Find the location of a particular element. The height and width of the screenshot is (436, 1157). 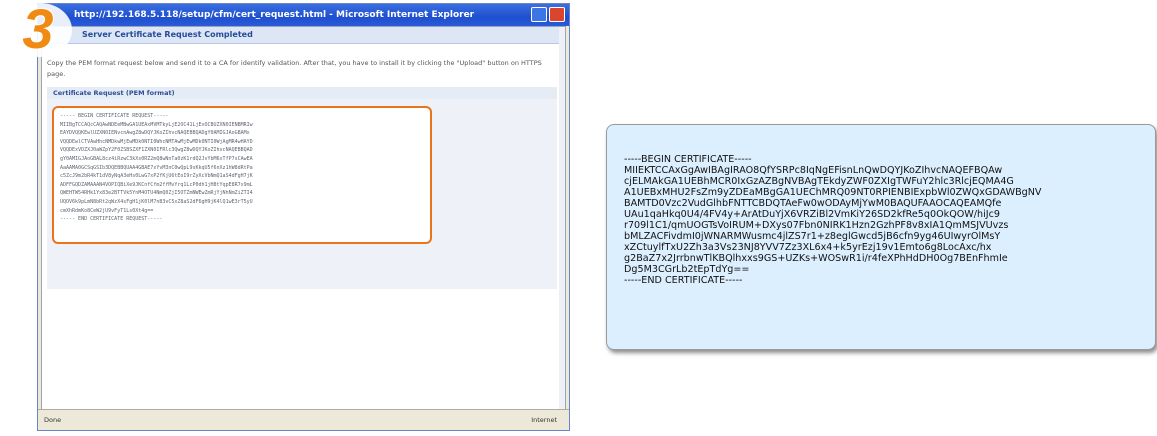

scrollbar is located at coordinates (562, 218).